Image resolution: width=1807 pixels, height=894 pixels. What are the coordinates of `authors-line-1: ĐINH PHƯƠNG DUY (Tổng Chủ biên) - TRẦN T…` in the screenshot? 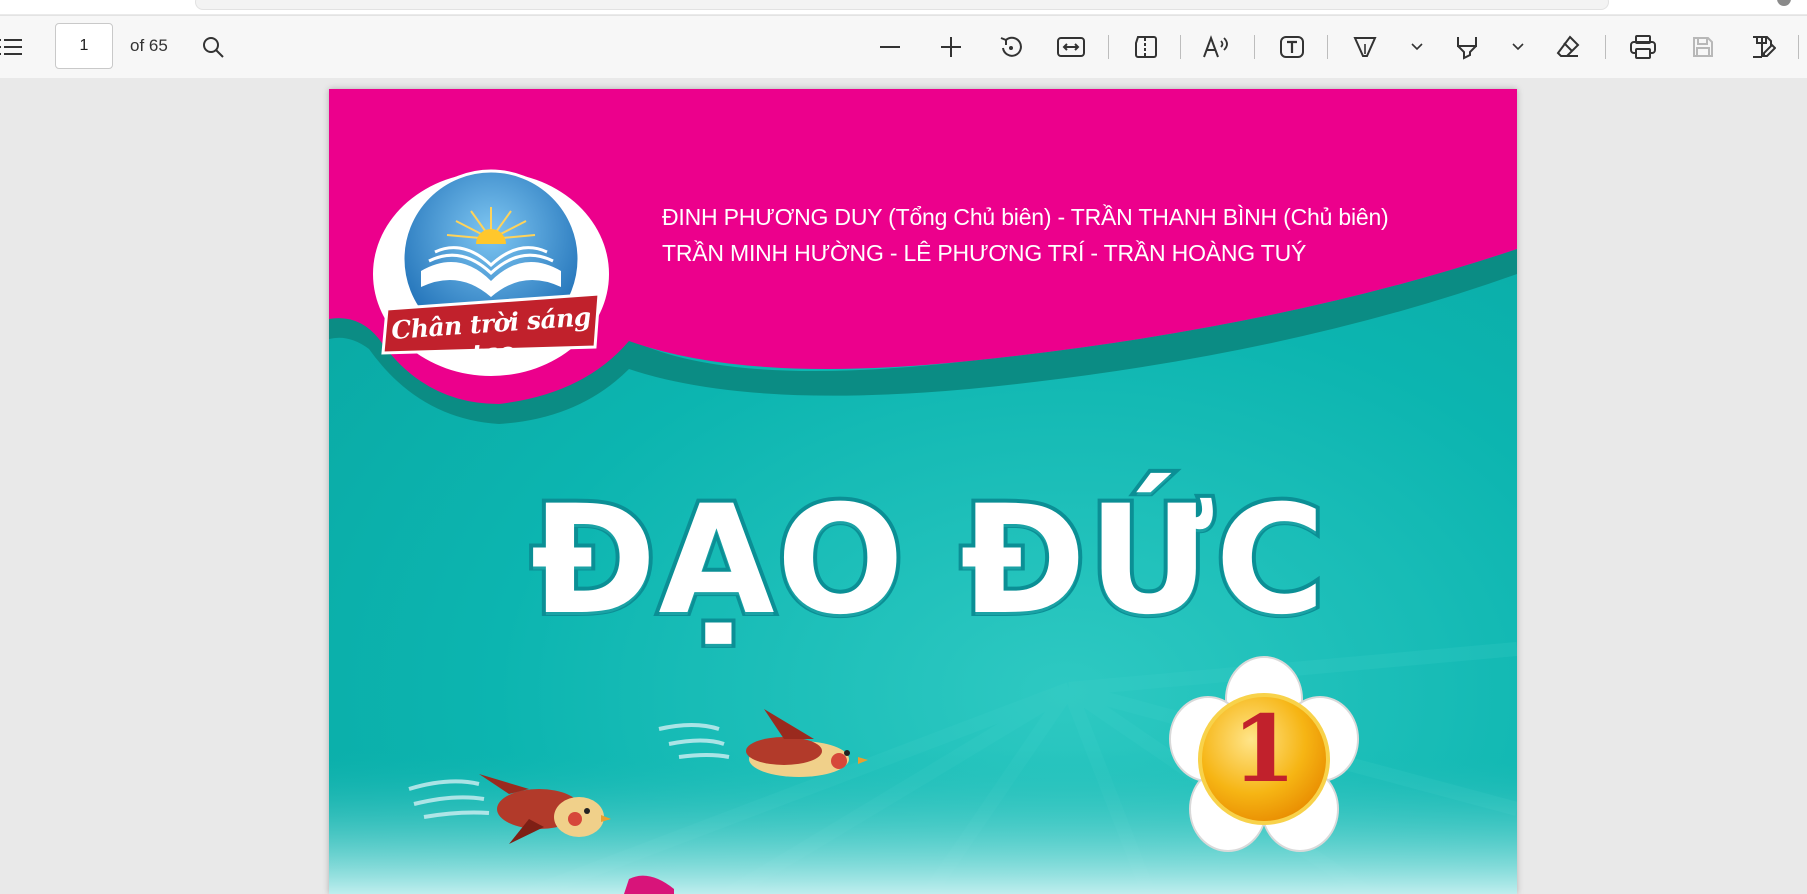 It's located at (1025, 217).